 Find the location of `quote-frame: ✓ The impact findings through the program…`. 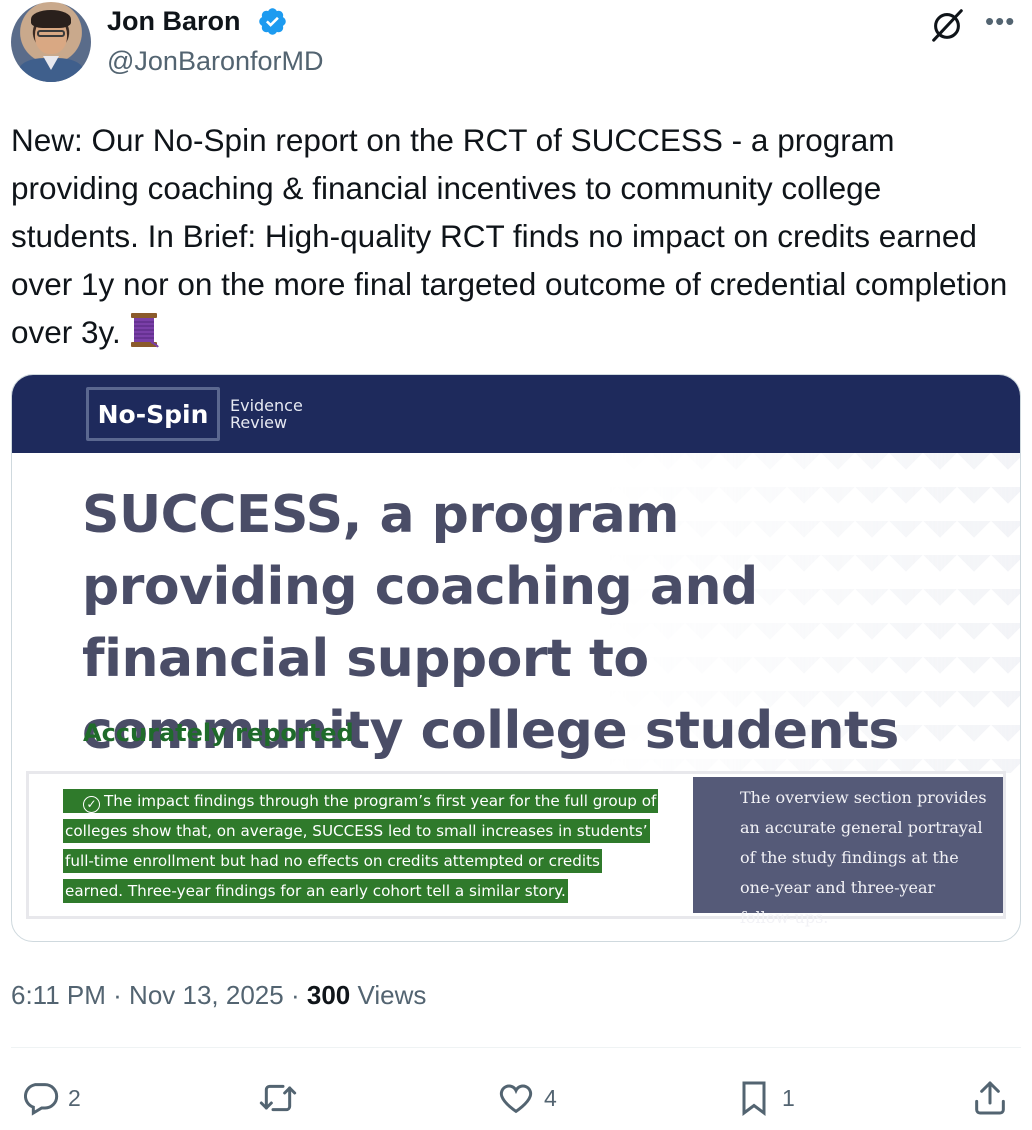

quote-frame: ✓ The impact findings through the program… is located at coordinates (516, 849).